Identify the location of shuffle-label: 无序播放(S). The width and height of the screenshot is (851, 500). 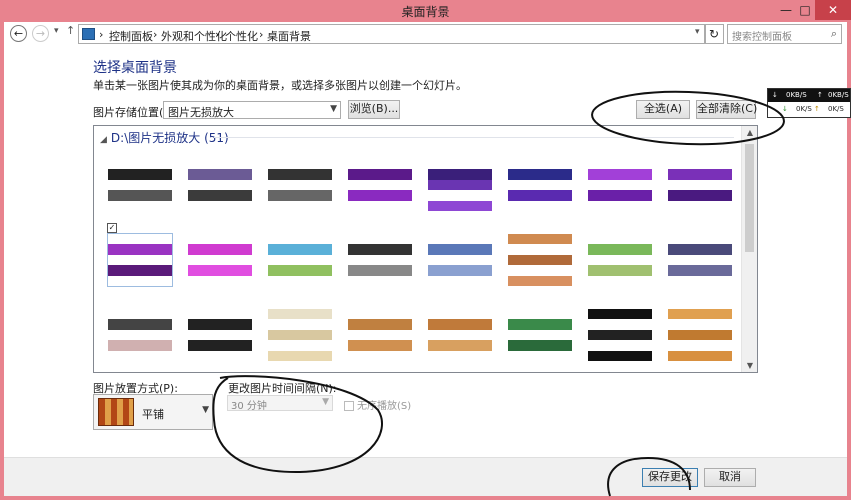
(384, 406).